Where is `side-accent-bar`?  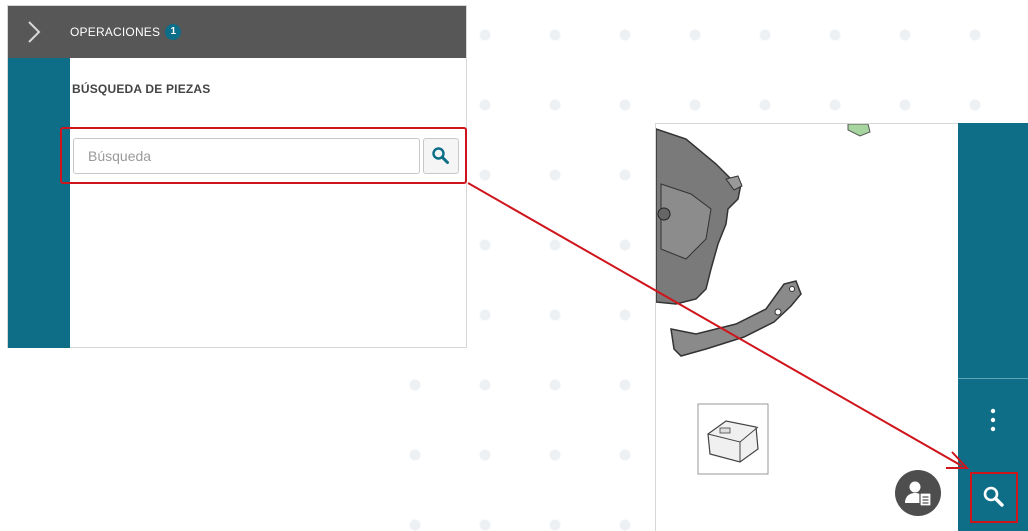
side-accent-bar is located at coordinates (39, 203).